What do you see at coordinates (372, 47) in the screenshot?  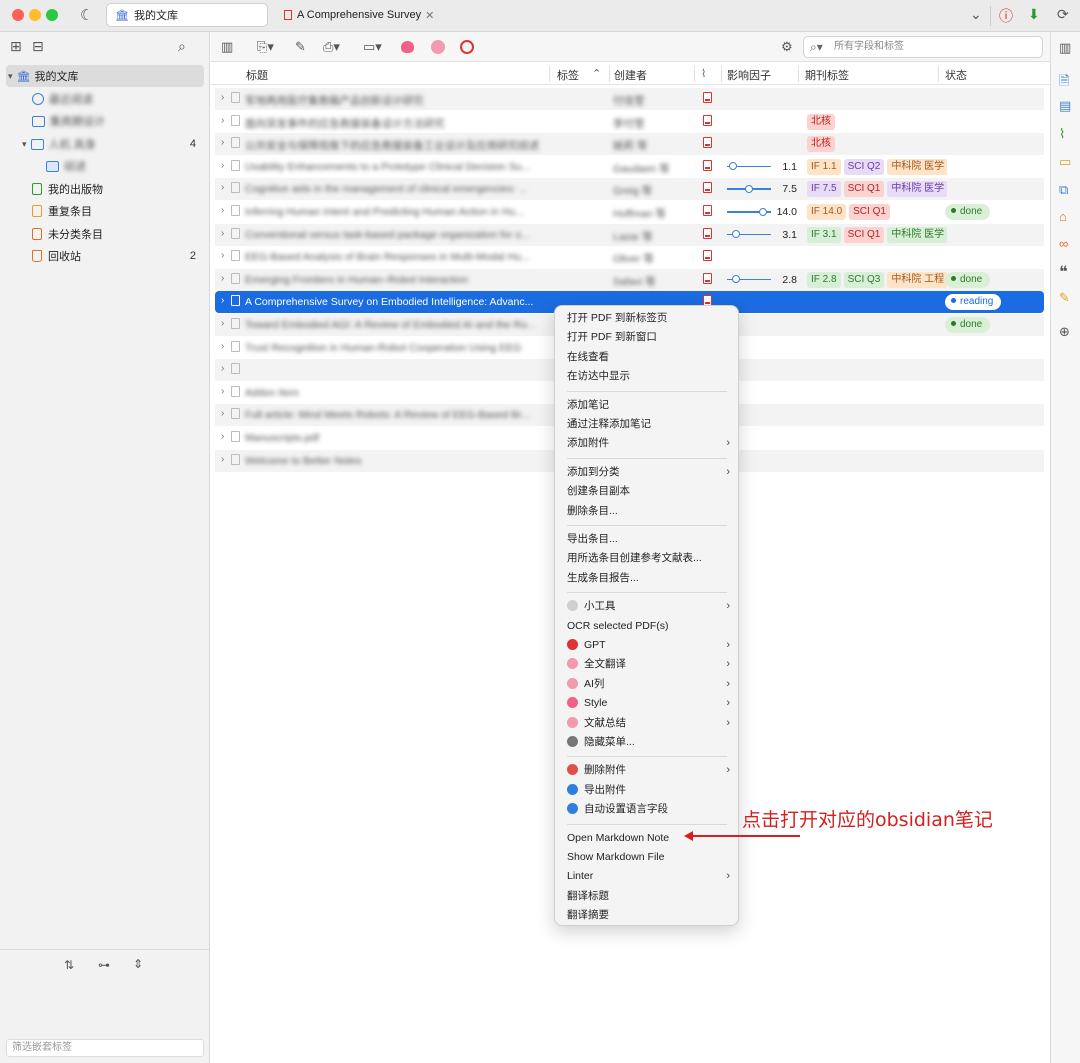 I see `new-note-icon: ▭▾` at bounding box center [372, 47].